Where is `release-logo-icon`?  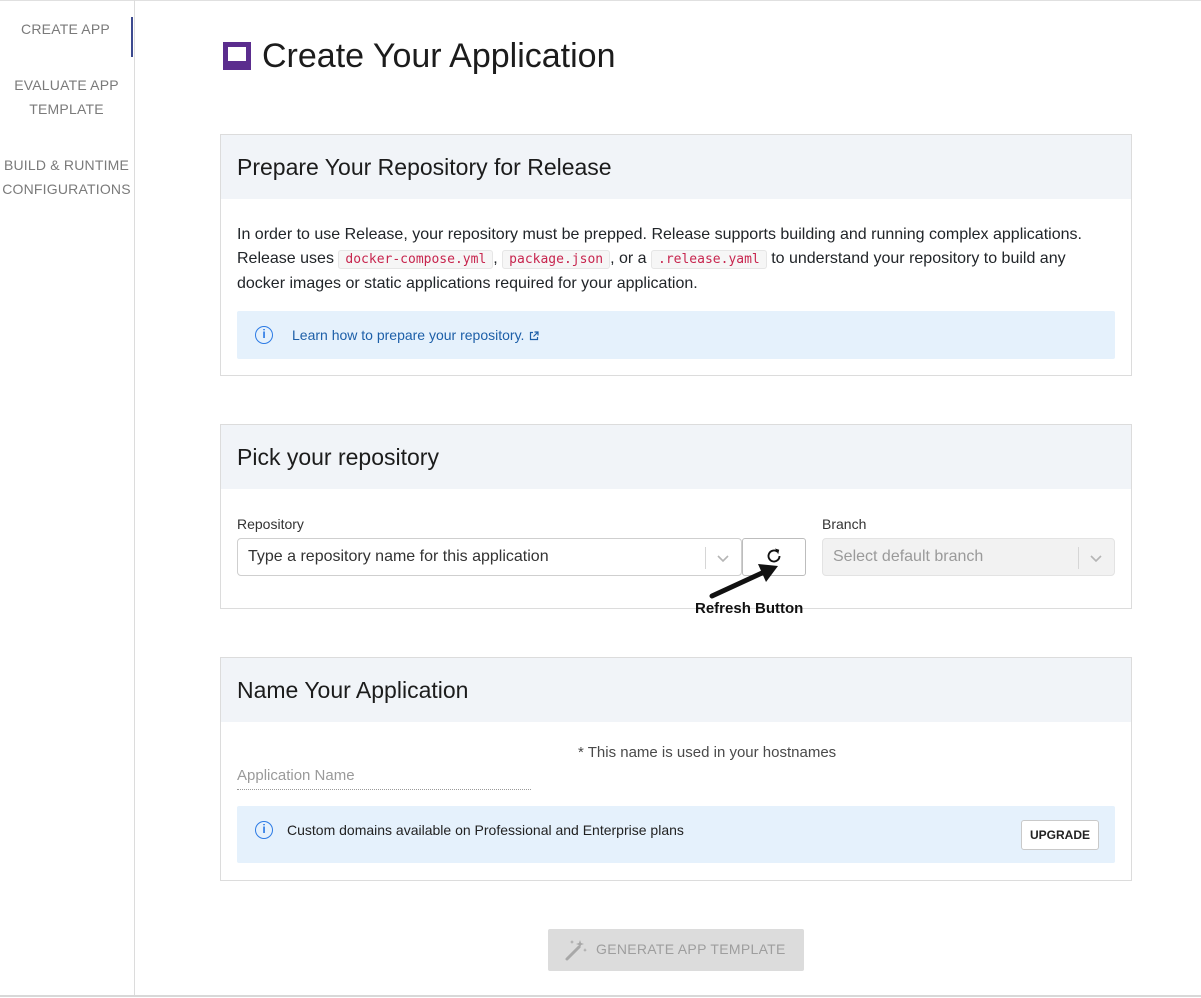 release-logo-icon is located at coordinates (237, 56).